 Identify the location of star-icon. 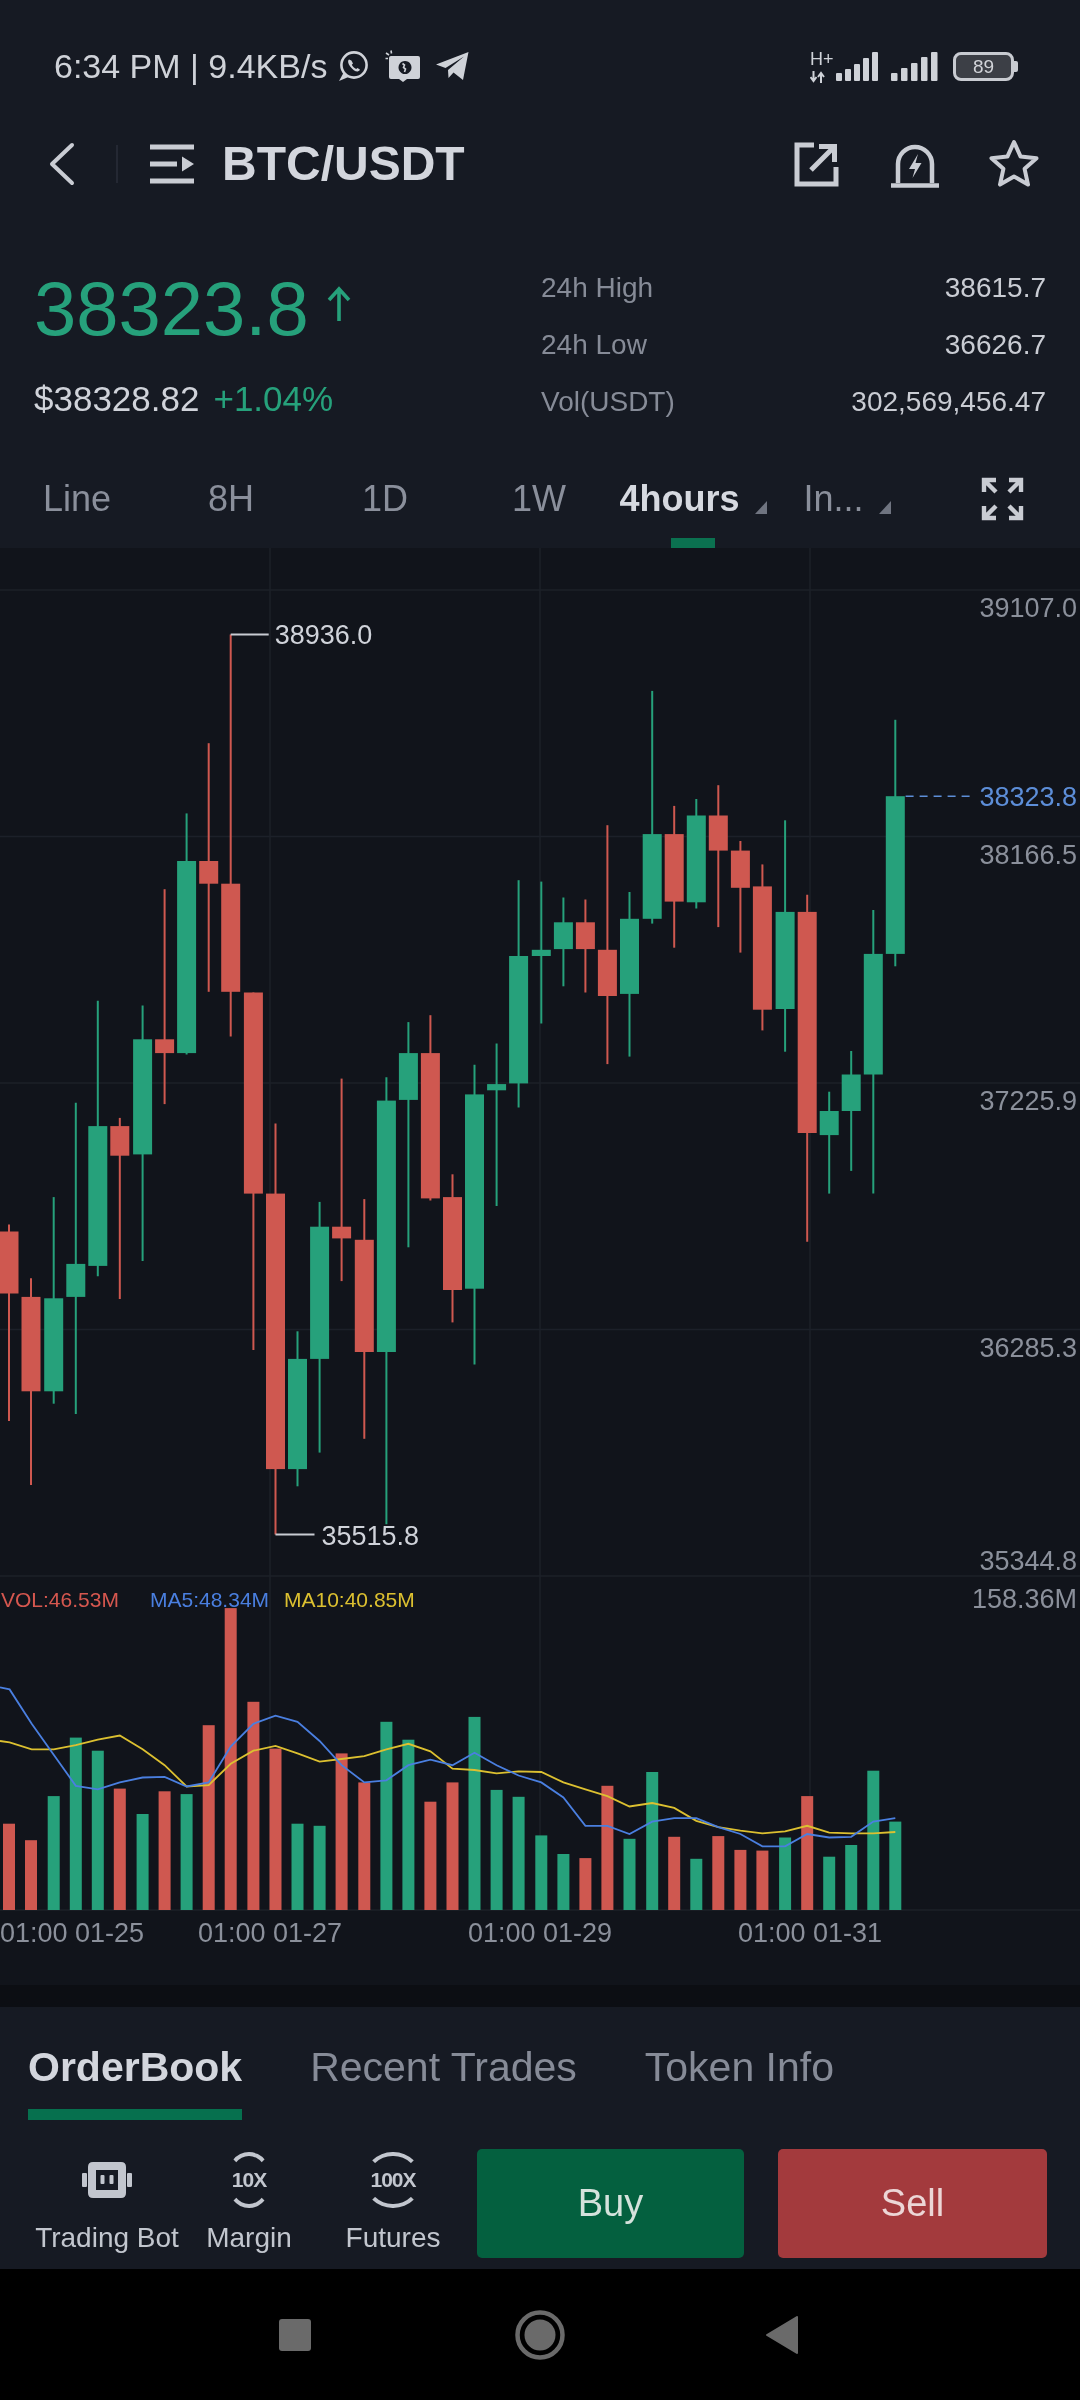
(1014, 164).